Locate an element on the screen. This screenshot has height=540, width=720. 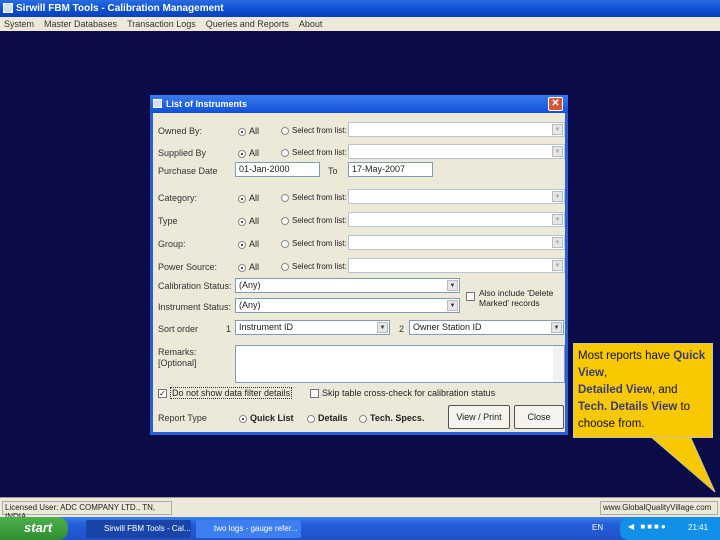
website: www.GlobalQualityVillage.com is located at coordinates (659, 508).